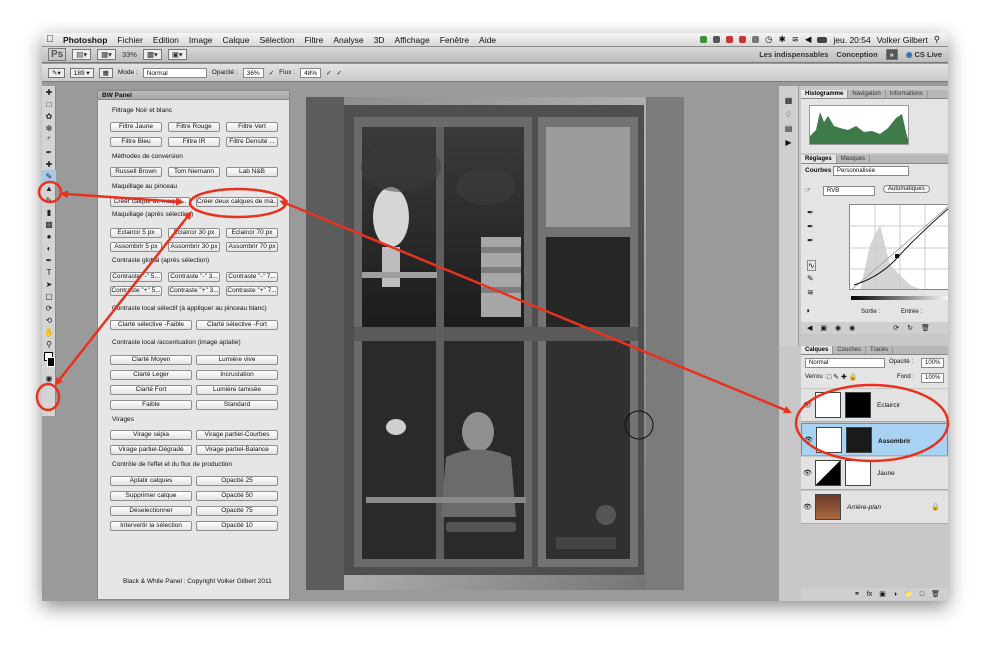 This screenshot has height=654, width=1000. What do you see at coordinates (788, 117) in the screenshot?
I see `clone-source-icon: ♢` at bounding box center [788, 117].